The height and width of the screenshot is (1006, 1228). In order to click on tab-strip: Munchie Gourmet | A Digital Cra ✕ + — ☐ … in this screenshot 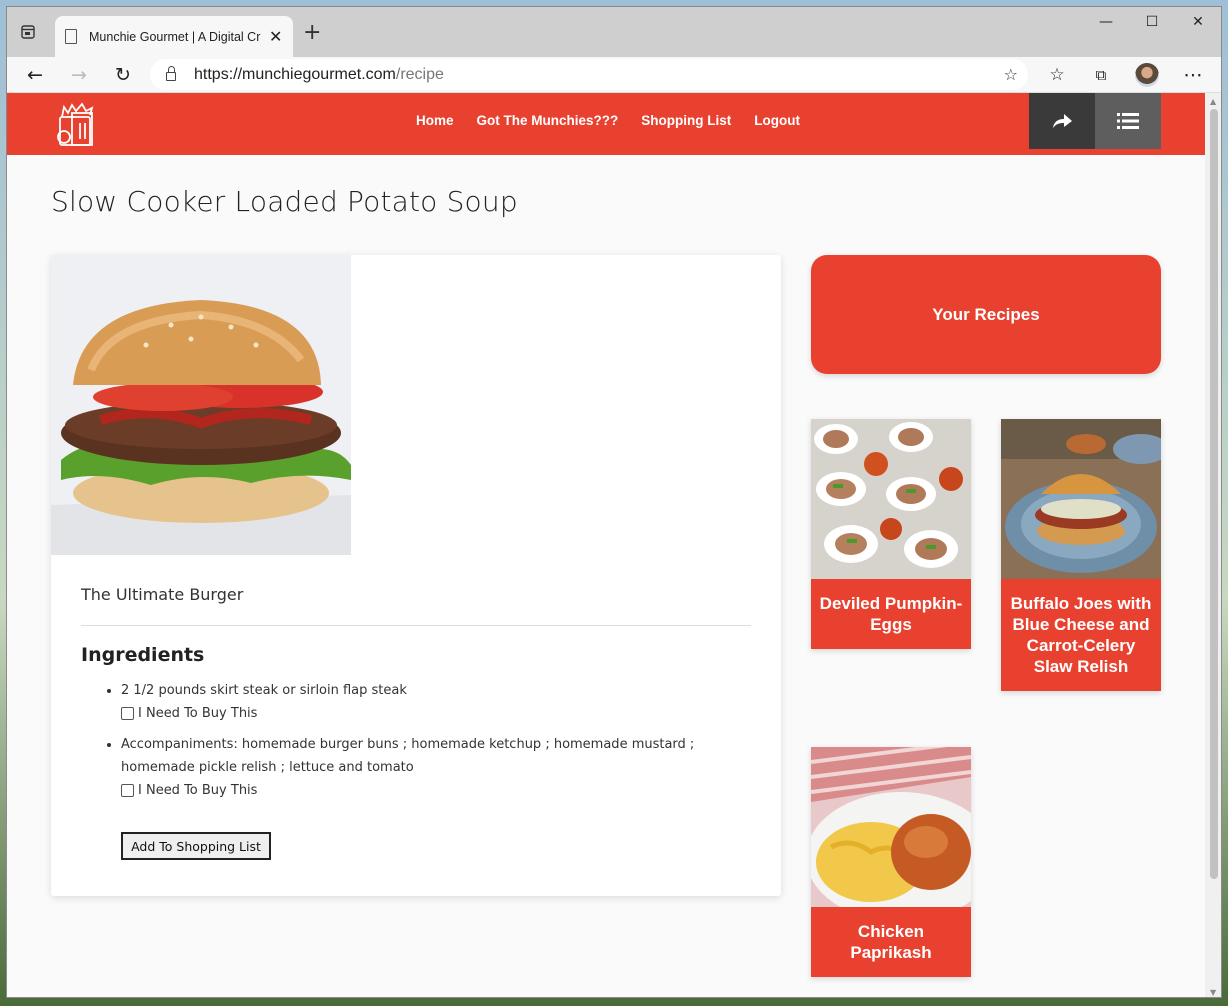, I will do `click(614, 32)`.